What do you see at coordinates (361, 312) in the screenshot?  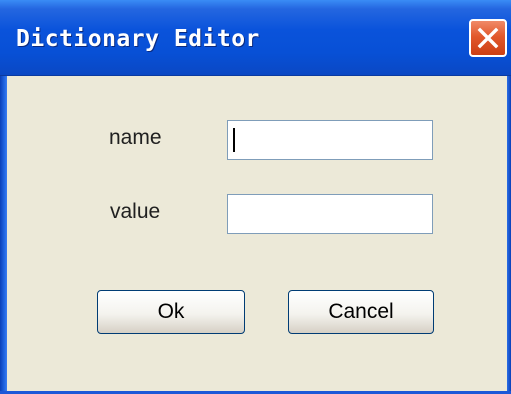 I see `cancel-button: Cancel` at bounding box center [361, 312].